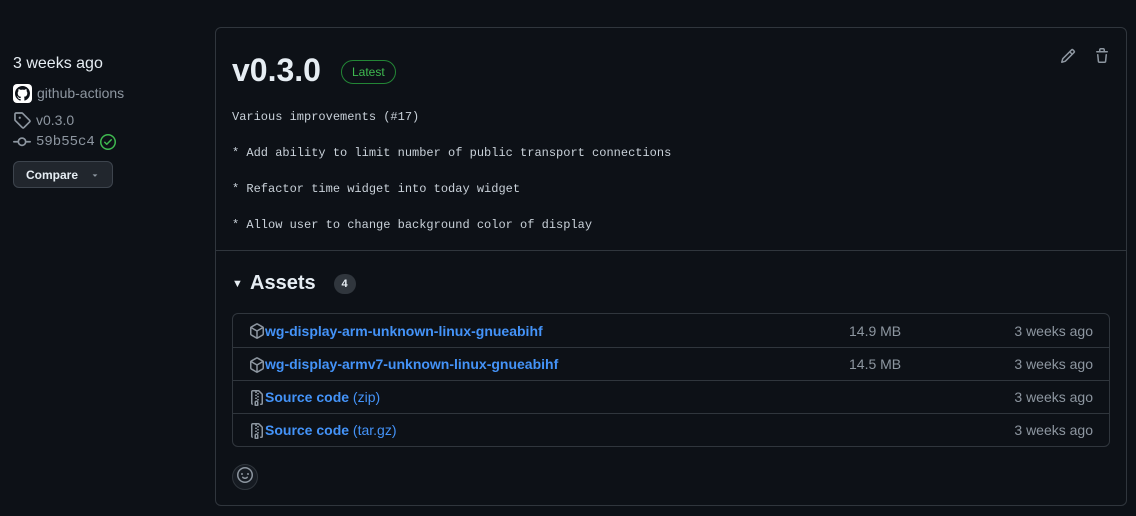 This screenshot has width=1136, height=516. I want to click on trash-icon, so click(1102, 58).